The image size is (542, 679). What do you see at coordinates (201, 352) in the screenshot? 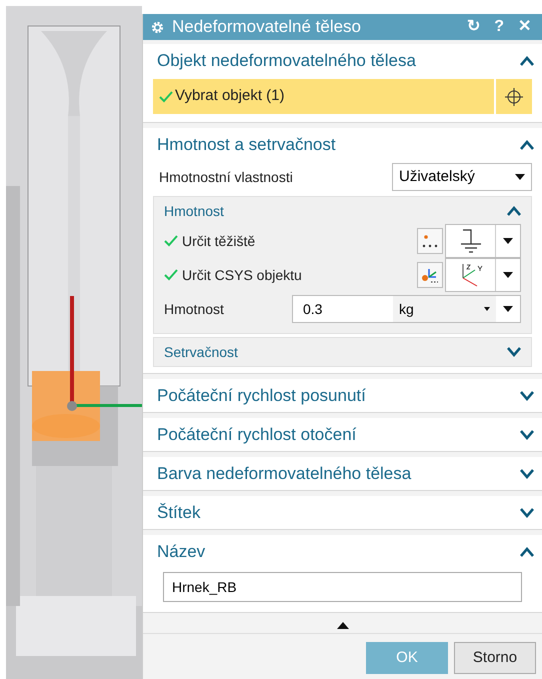
I see `subgroup-title: Setrvačnost` at bounding box center [201, 352].